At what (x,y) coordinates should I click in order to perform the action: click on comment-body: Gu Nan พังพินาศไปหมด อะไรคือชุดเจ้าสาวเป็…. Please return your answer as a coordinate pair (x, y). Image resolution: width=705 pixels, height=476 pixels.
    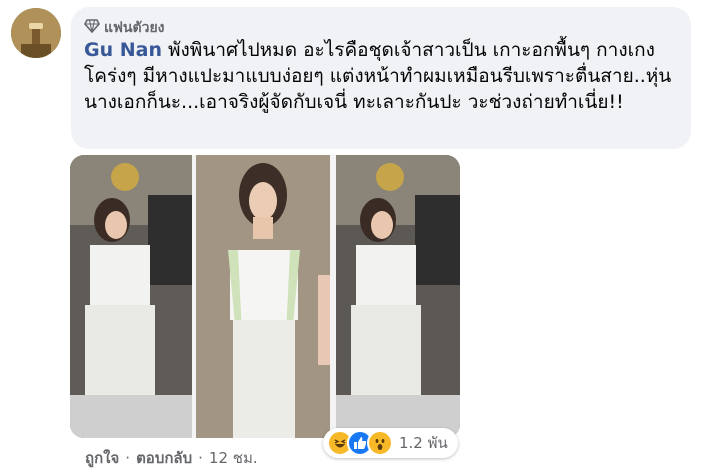
    Looking at the image, I should click on (382, 76).